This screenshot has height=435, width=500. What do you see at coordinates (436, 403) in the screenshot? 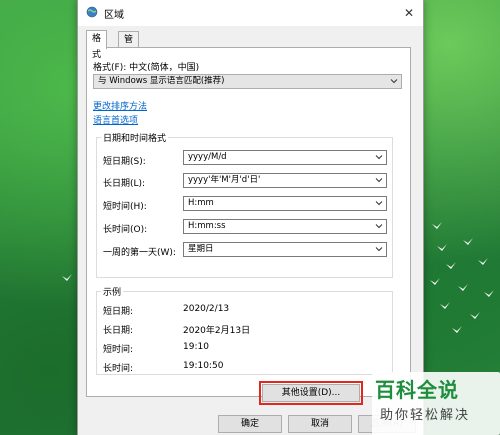
I see `watermark-logo: 百科全说 助你轻松解决` at bounding box center [436, 403].